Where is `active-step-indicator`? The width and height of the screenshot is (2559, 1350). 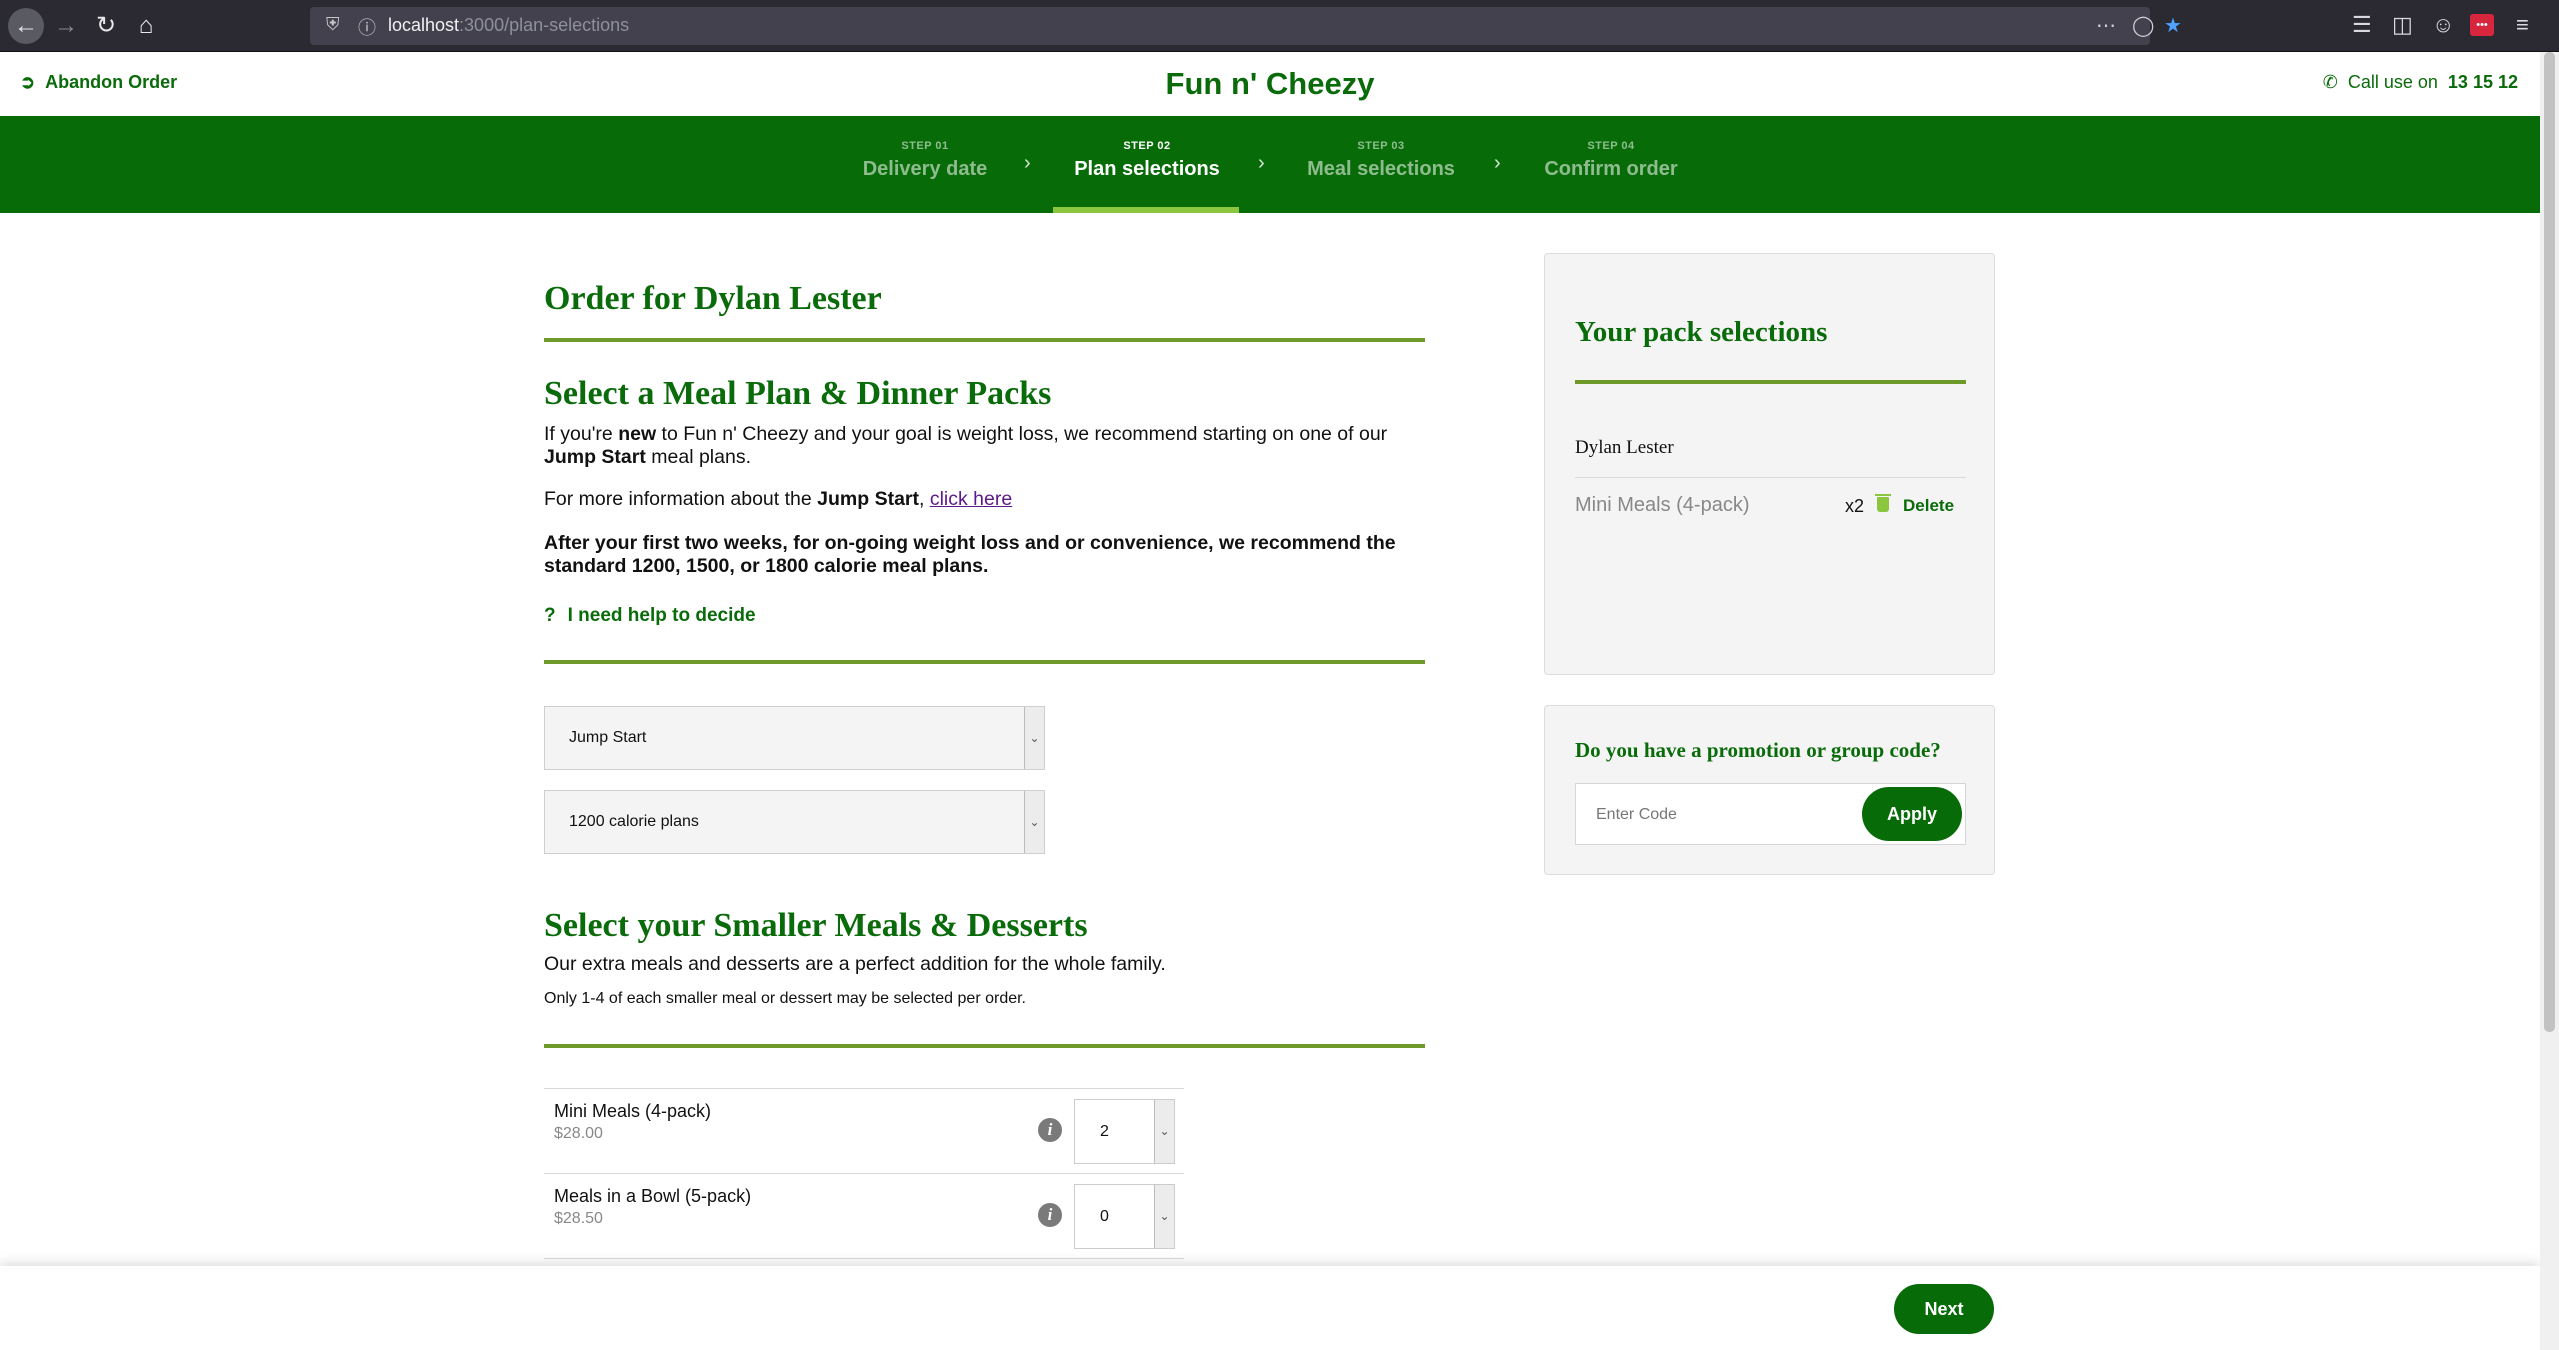
active-step-indicator is located at coordinates (1146, 210).